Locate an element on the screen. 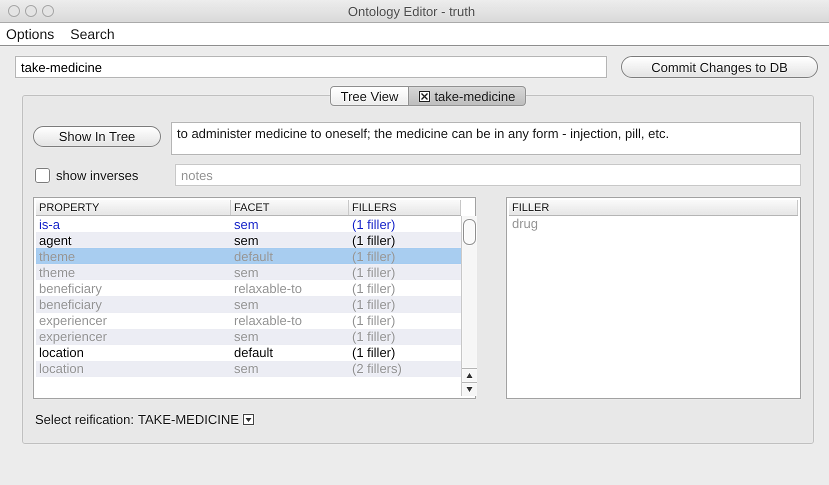 This screenshot has height=485, width=829. column-header: FILLER is located at coordinates (653, 207).